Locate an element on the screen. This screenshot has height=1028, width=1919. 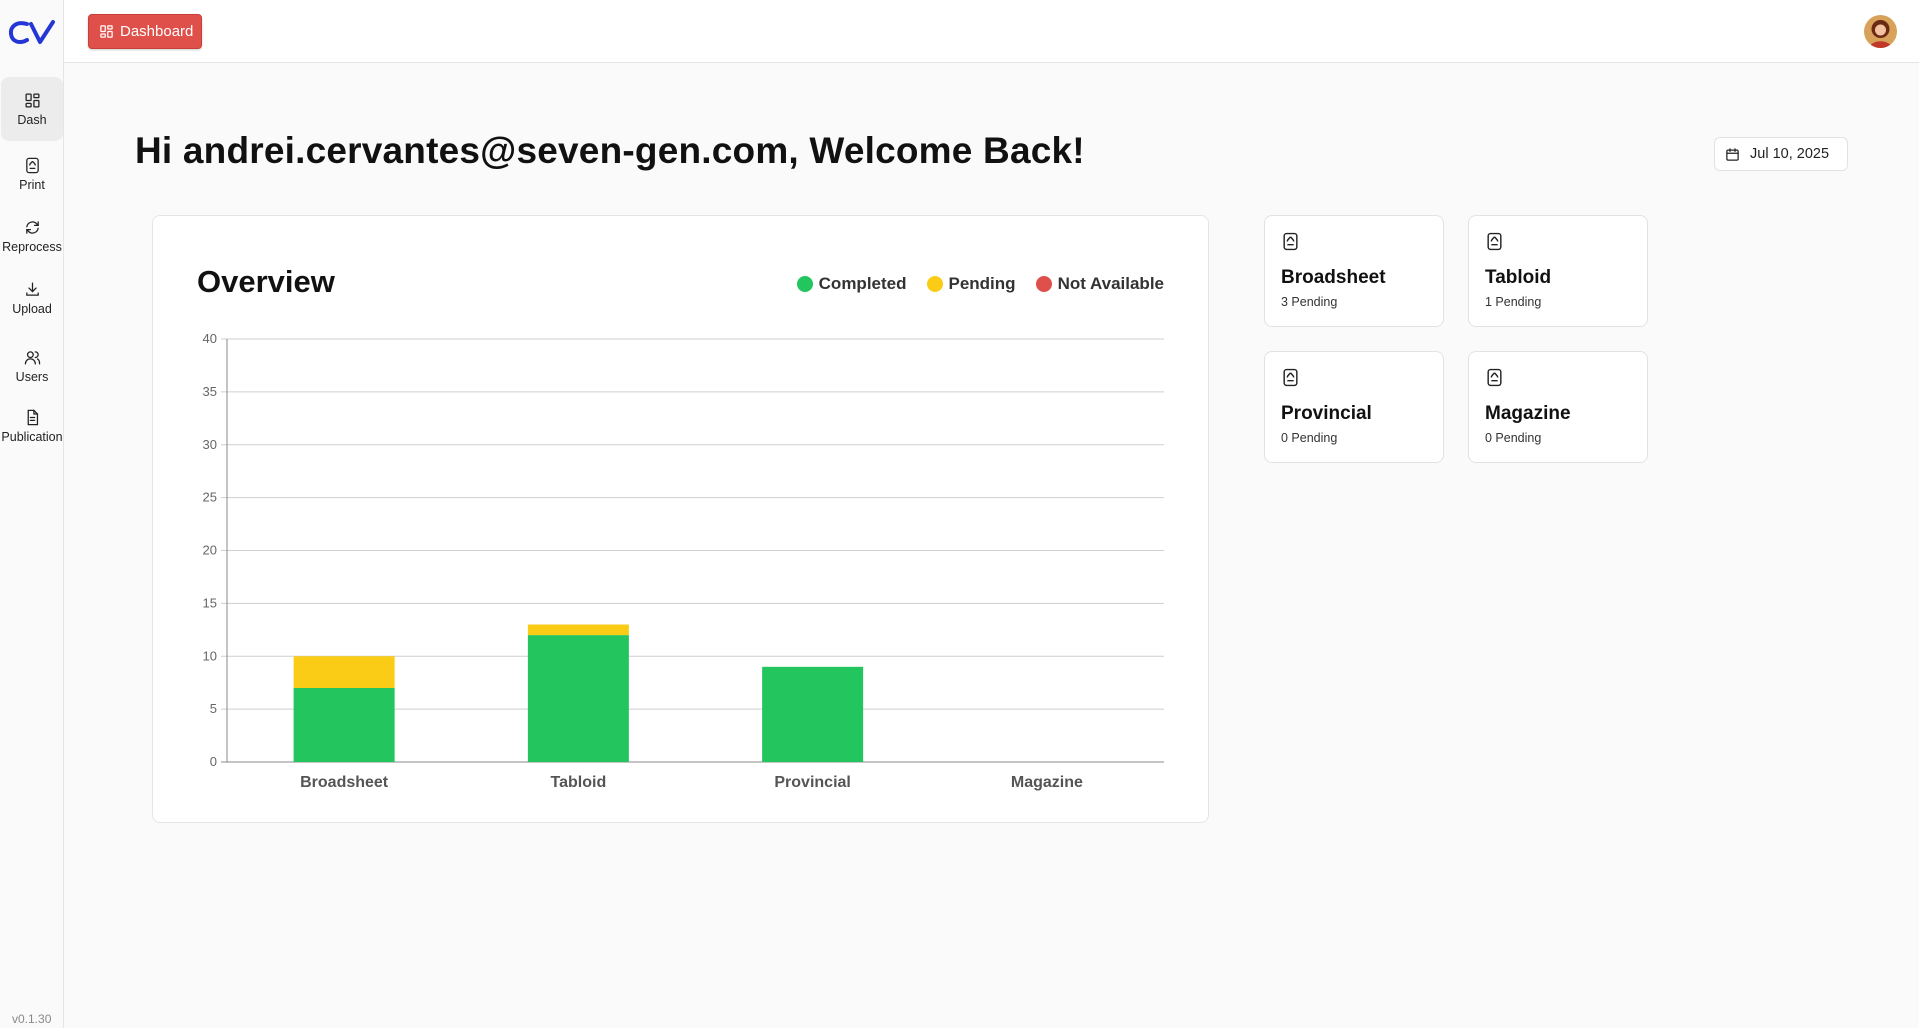
date-label: Jul 10, 2025 is located at coordinates (1790, 154).